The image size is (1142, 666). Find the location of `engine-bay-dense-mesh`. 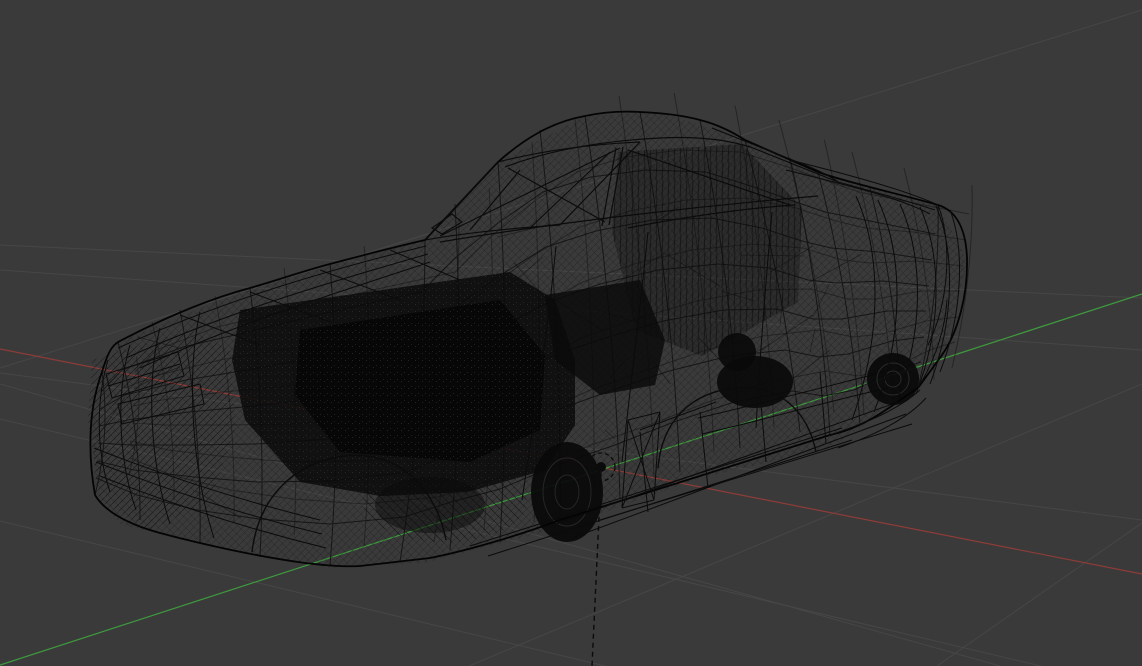

engine-bay-dense-mesh is located at coordinates (403, 384).